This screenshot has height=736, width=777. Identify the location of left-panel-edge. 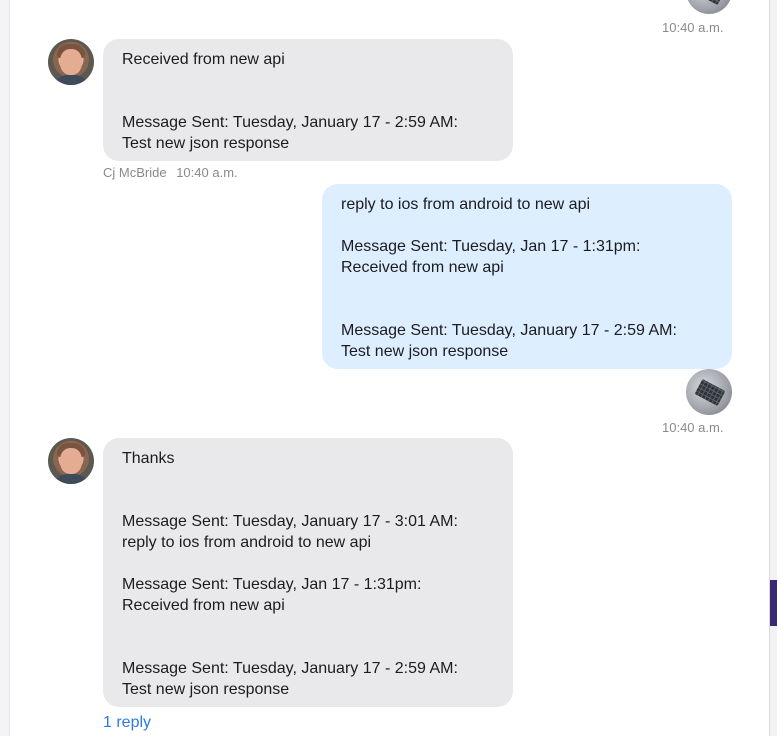
(5, 368).